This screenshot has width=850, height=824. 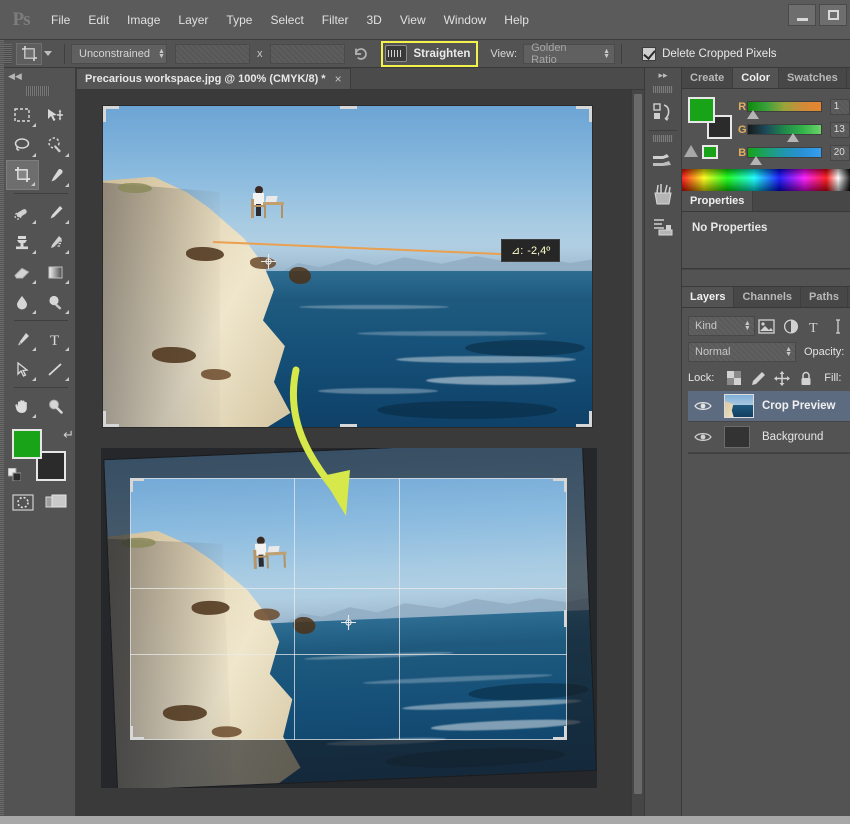 I want to click on menu-help: Help, so click(x=516, y=20).